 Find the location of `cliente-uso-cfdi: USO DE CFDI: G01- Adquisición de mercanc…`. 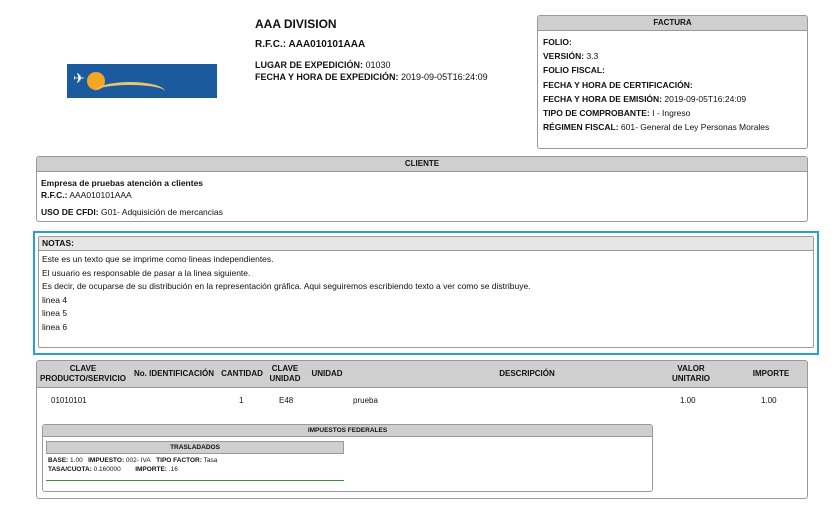

cliente-uso-cfdi: USO DE CFDI: G01- Adquisición de mercanc… is located at coordinates (422, 212).